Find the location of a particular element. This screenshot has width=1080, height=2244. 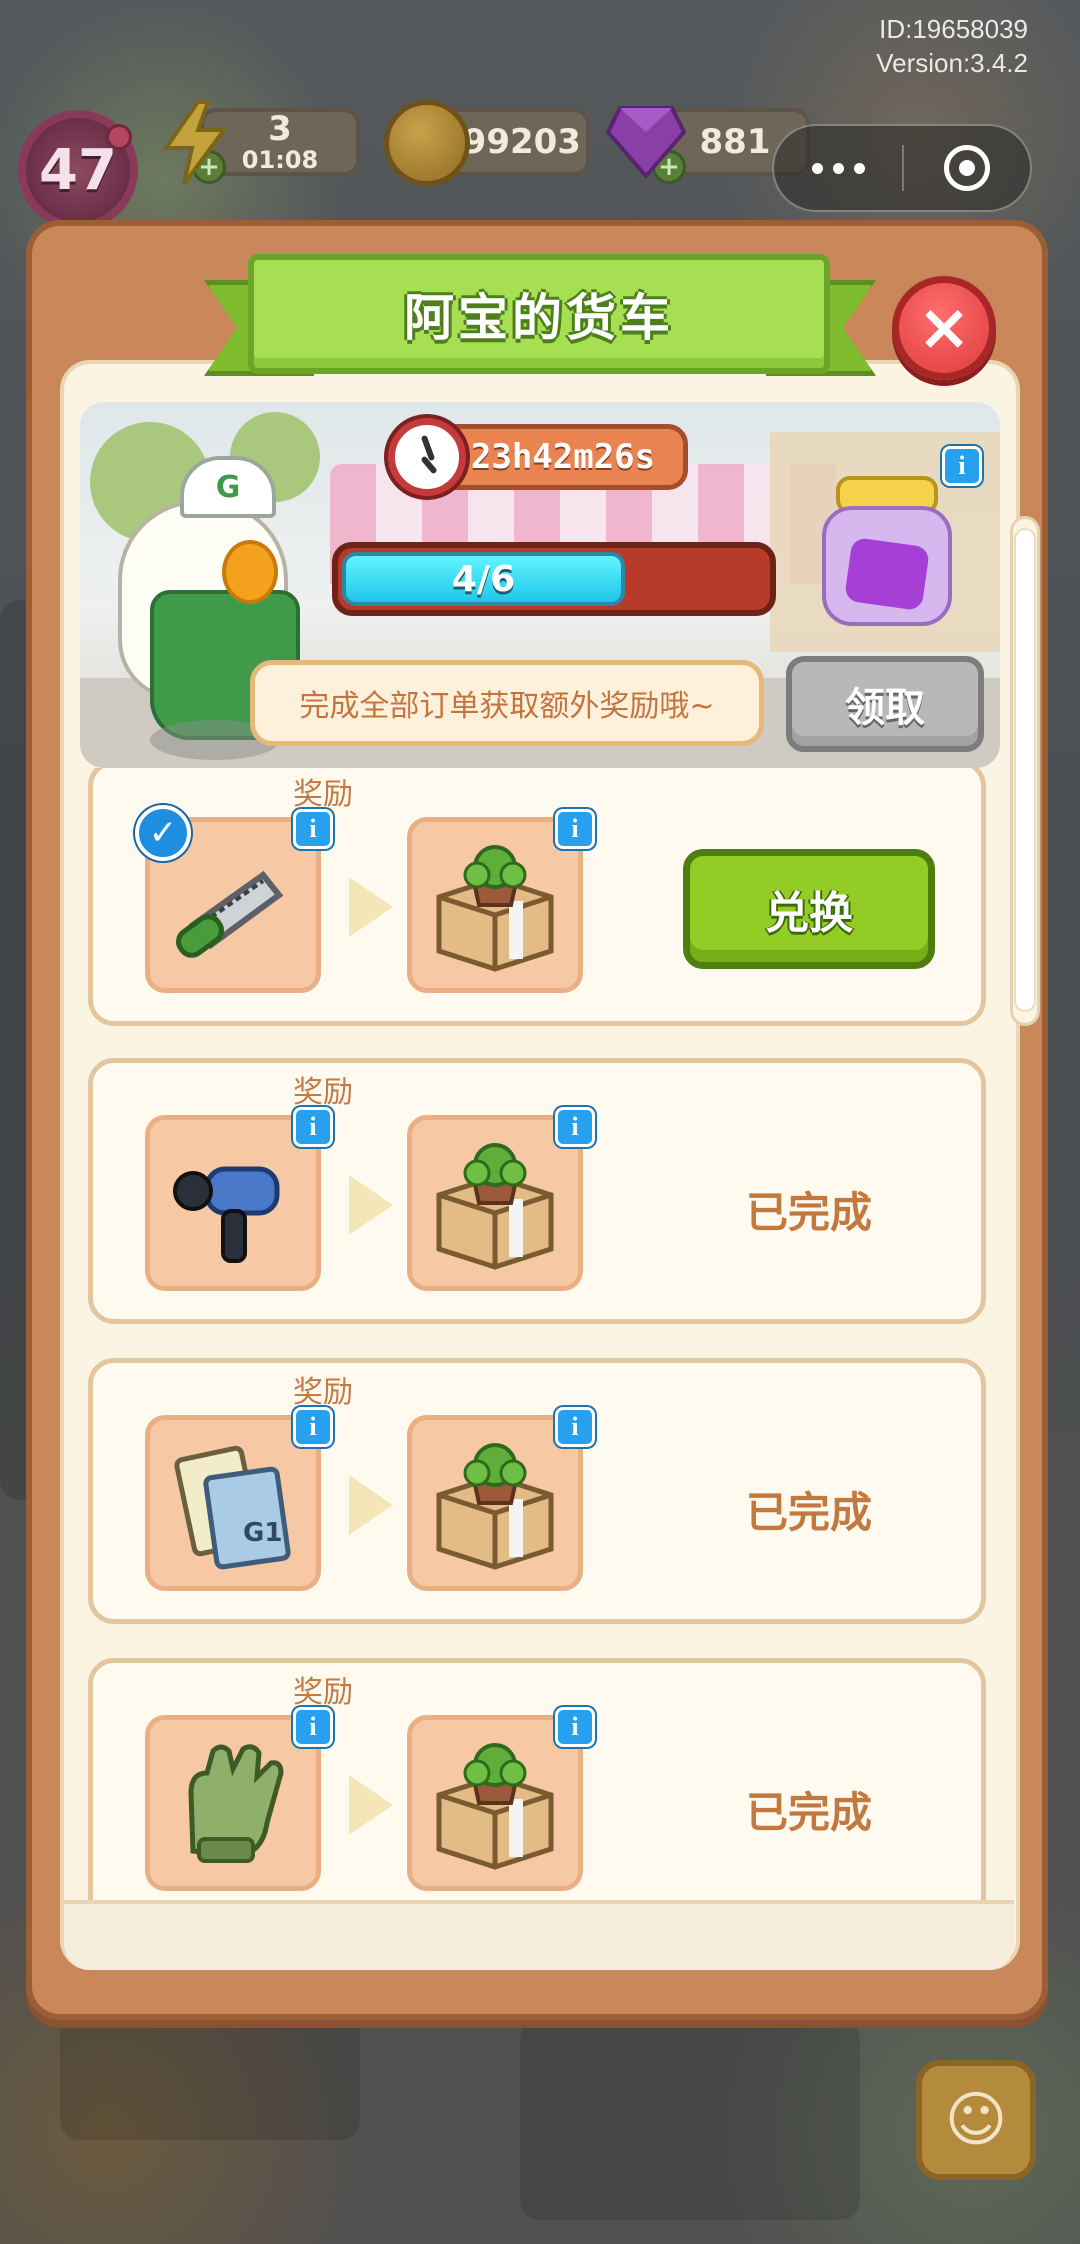

order-row: 奖励 G1 i i 已完成 is located at coordinates (537, 1491).